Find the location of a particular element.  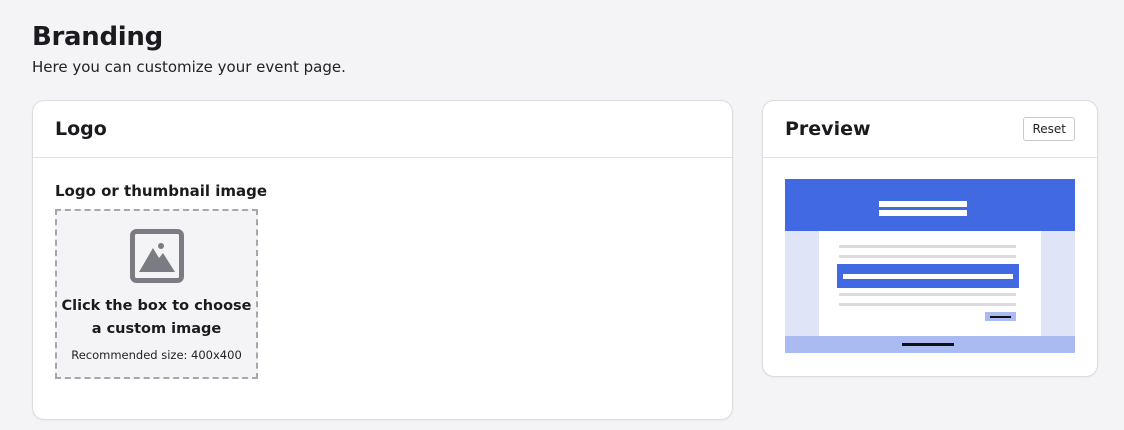

preview-cta-label is located at coordinates (928, 276).